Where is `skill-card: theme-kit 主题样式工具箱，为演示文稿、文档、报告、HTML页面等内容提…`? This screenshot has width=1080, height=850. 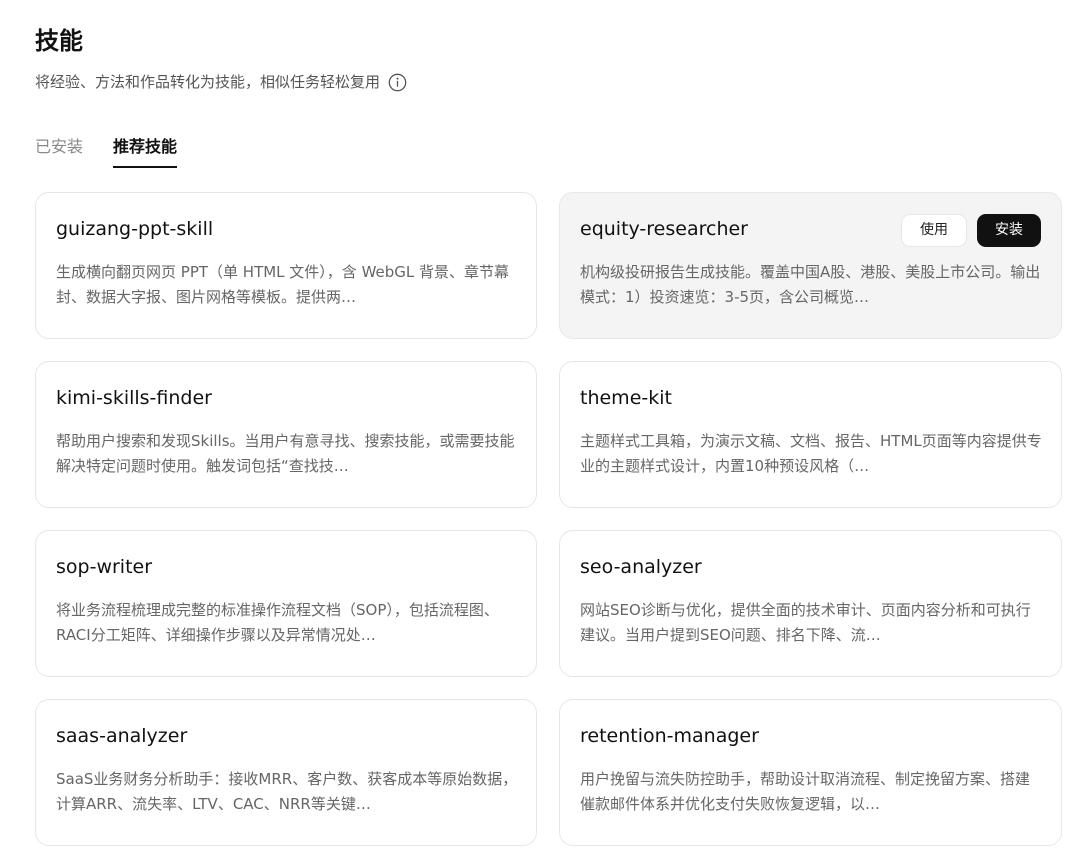 skill-card: theme-kit 主题样式工具箱，为演示文稿、文档、报告、HTML页面等内容提… is located at coordinates (810, 434).